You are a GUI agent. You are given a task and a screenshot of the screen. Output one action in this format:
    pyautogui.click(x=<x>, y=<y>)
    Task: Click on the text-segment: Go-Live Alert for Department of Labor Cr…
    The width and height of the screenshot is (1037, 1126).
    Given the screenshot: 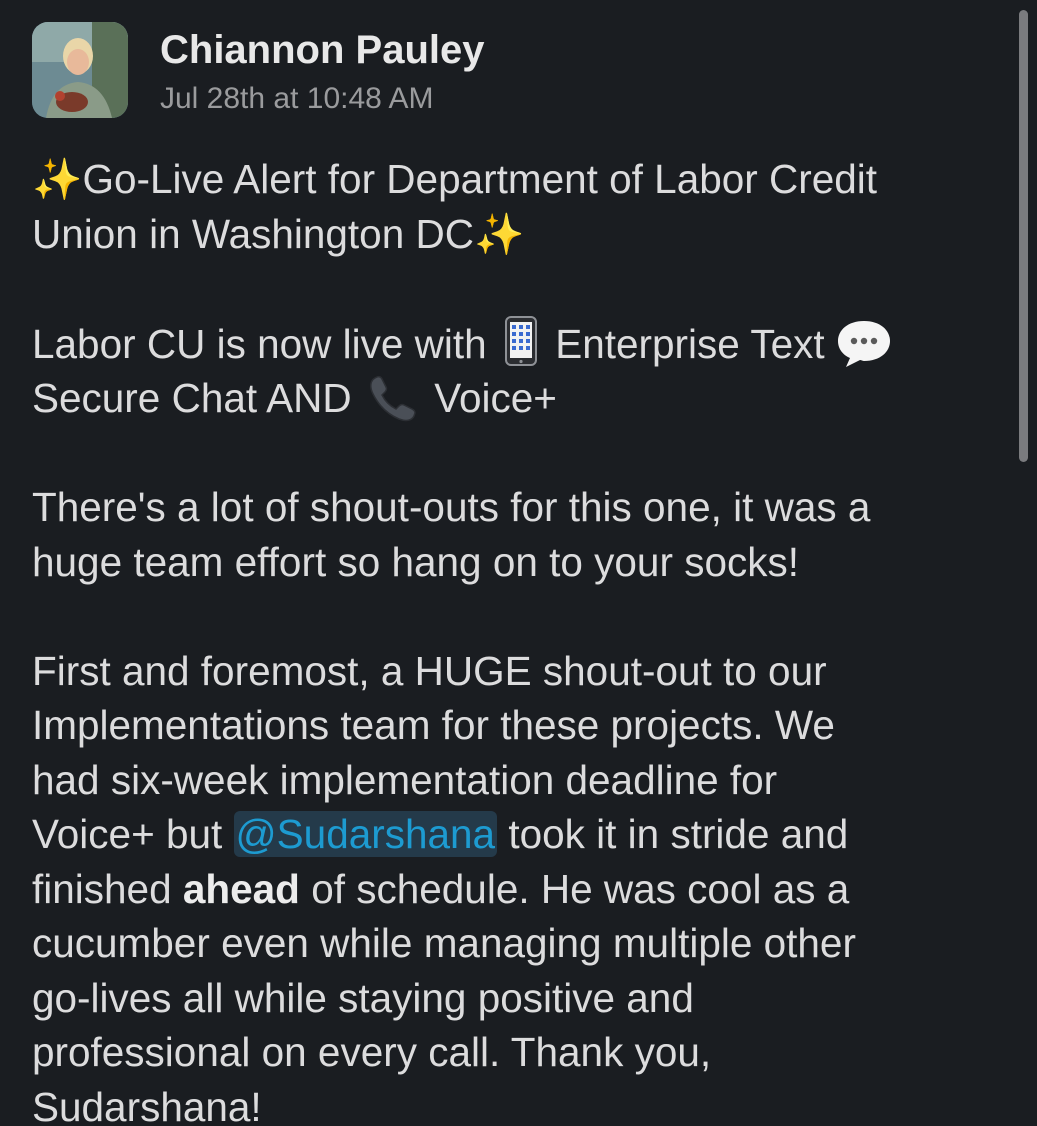 What is the action you would take?
    pyautogui.click(x=480, y=179)
    